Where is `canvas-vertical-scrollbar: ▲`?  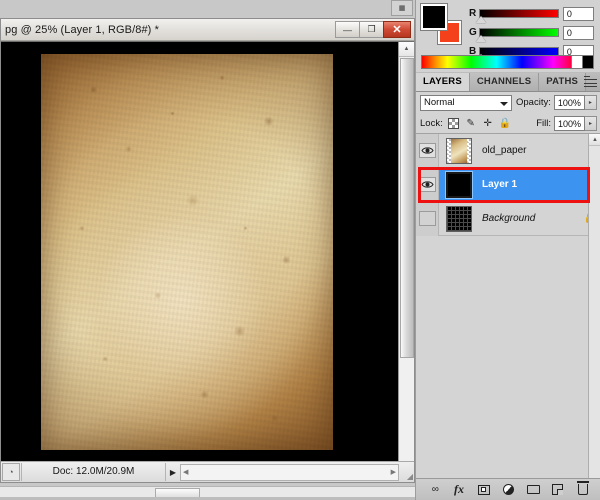 canvas-vertical-scrollbar: ▲ is located at coordinates (406, 251).